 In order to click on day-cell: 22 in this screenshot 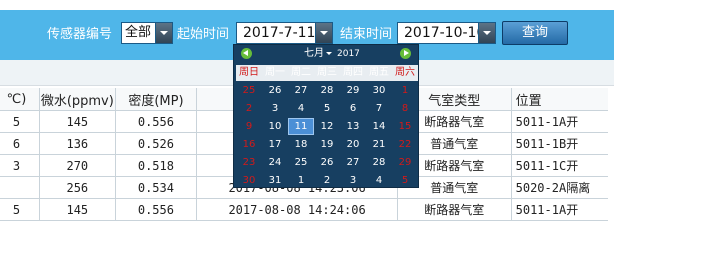, I will do `click(405, 144)`.